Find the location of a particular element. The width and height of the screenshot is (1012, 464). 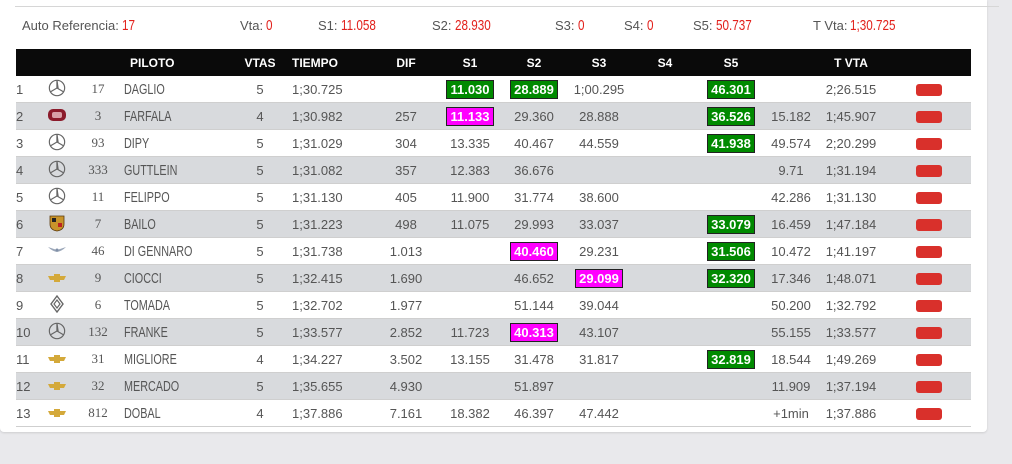

col-header-s2: S2 is located at coordinates (534, 62).